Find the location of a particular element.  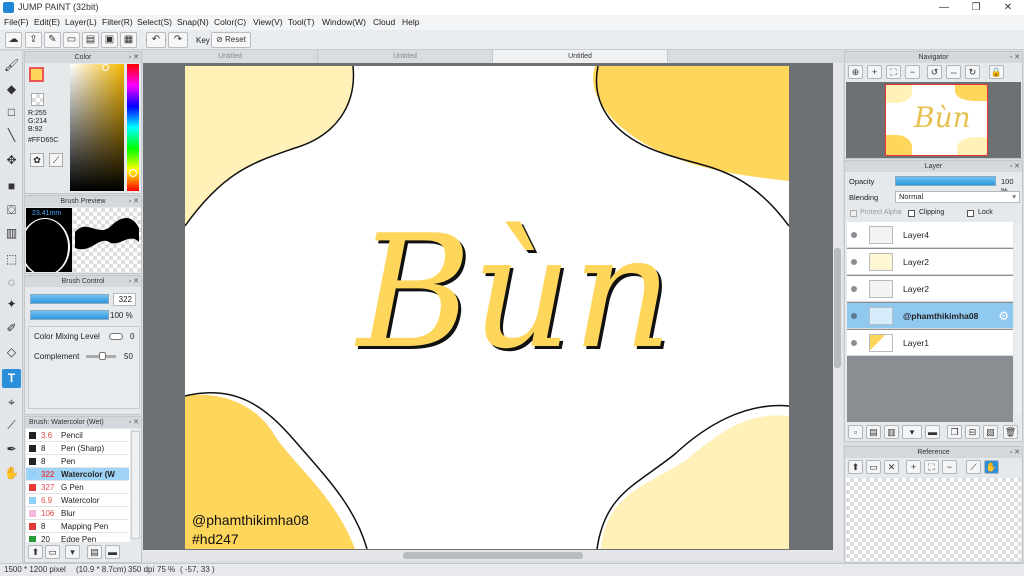

move-tool-icon: ✥ is located at coordinates (11, 160).